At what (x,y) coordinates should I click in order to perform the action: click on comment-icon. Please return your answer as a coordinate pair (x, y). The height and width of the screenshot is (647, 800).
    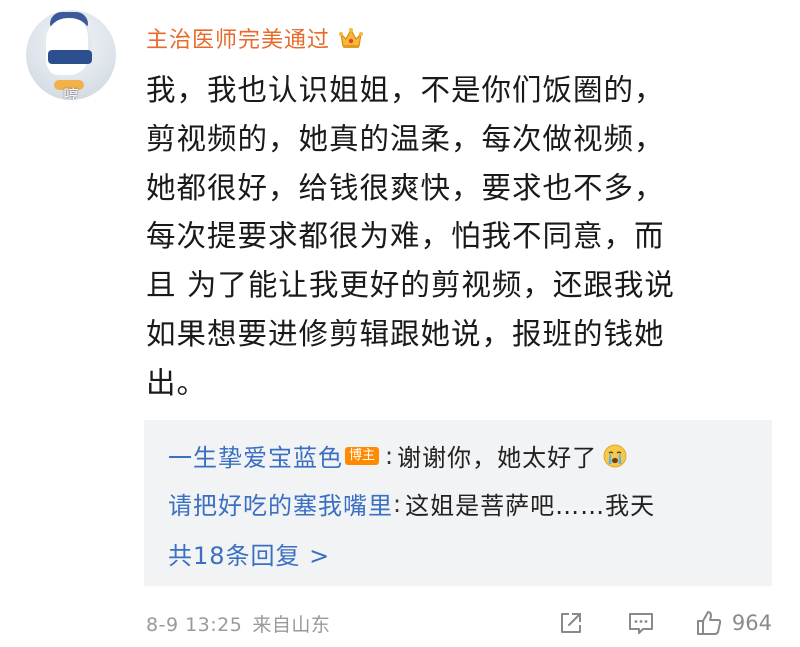
    Looking at the image, I should click on (641, 623).